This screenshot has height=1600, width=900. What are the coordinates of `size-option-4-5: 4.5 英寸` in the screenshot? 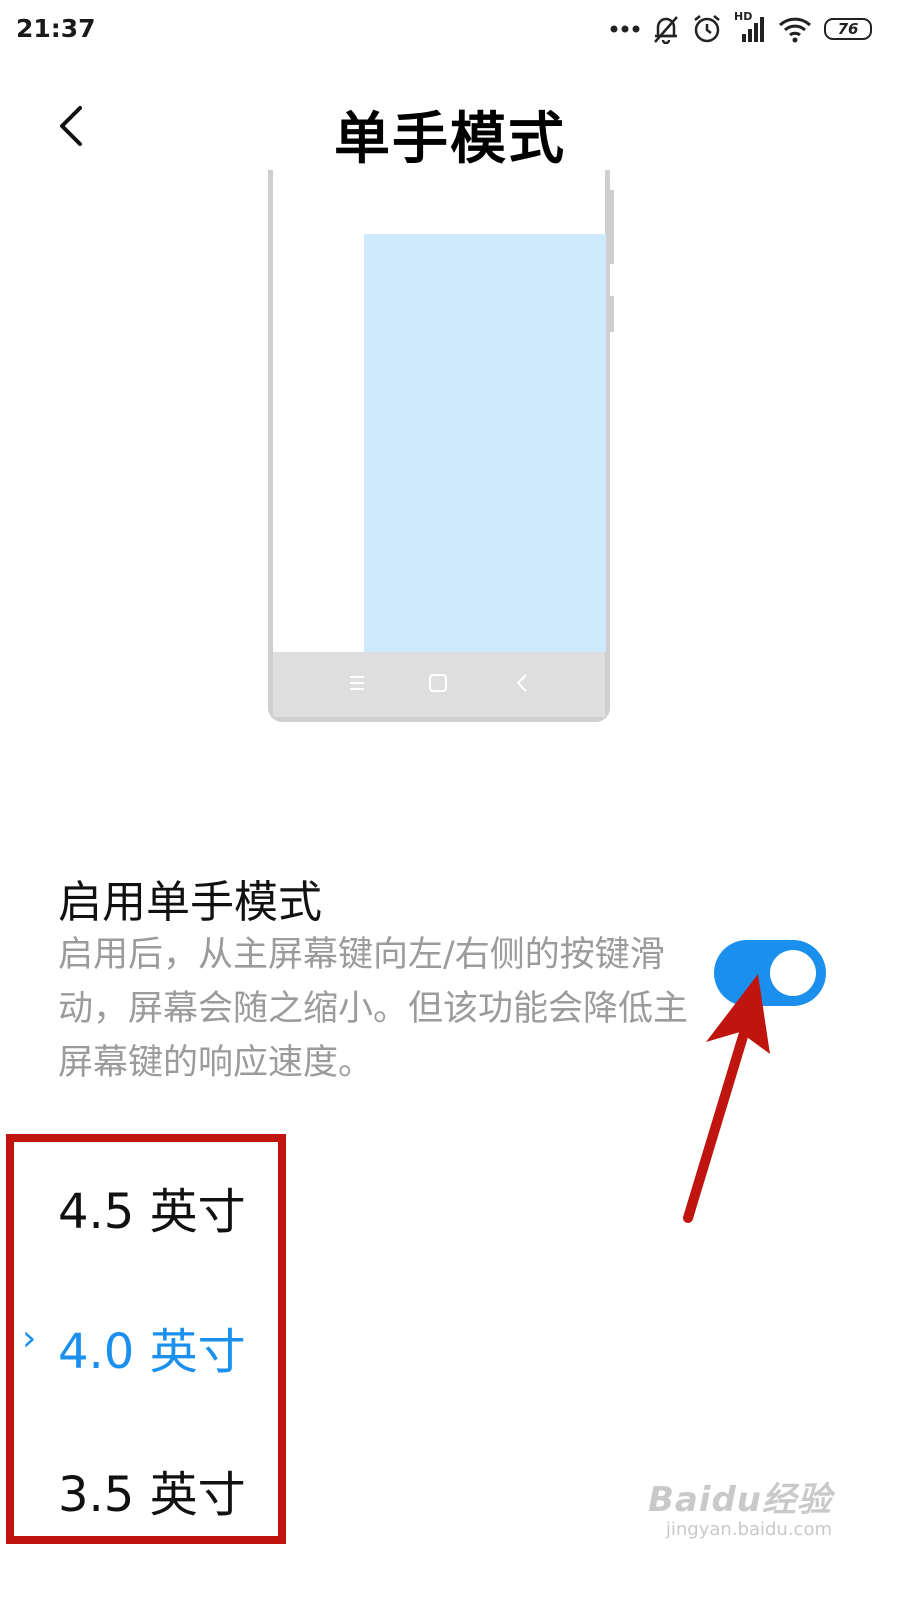 It's located at (152, 1207).